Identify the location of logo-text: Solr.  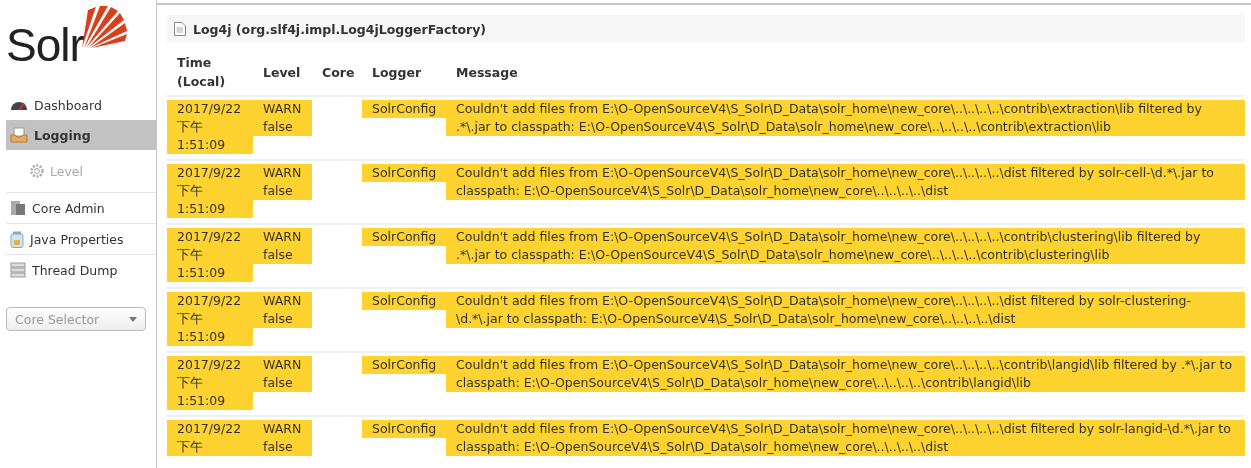
(45, 45).